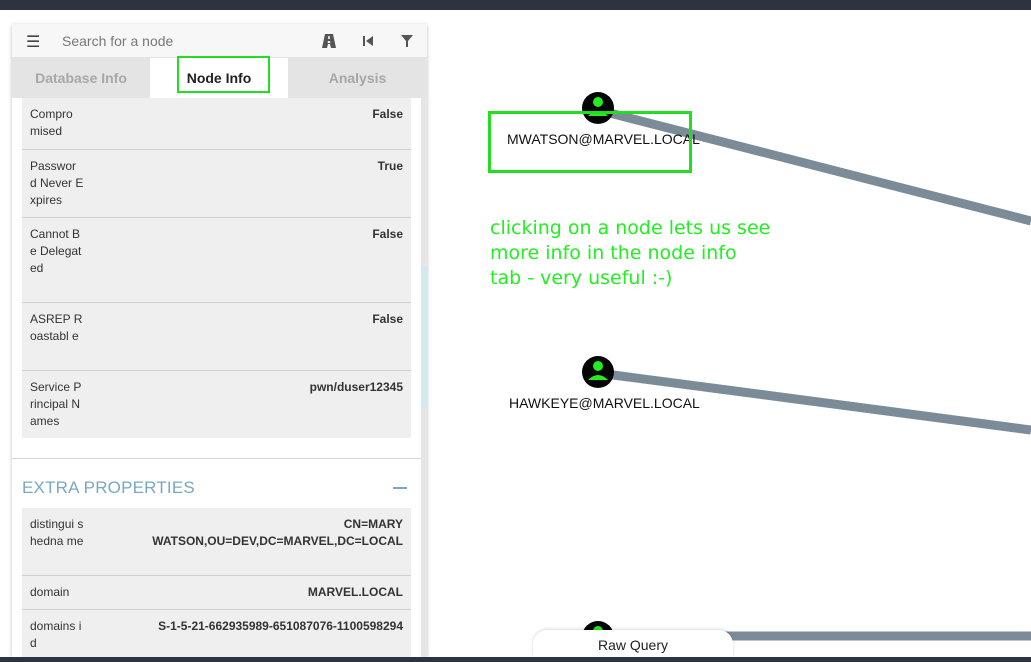 This screenshot has width=1031, height=662. What do you see at coordinates (182, 41) in the screenshot?
I see `search-input` at bounding box center [182, 41].